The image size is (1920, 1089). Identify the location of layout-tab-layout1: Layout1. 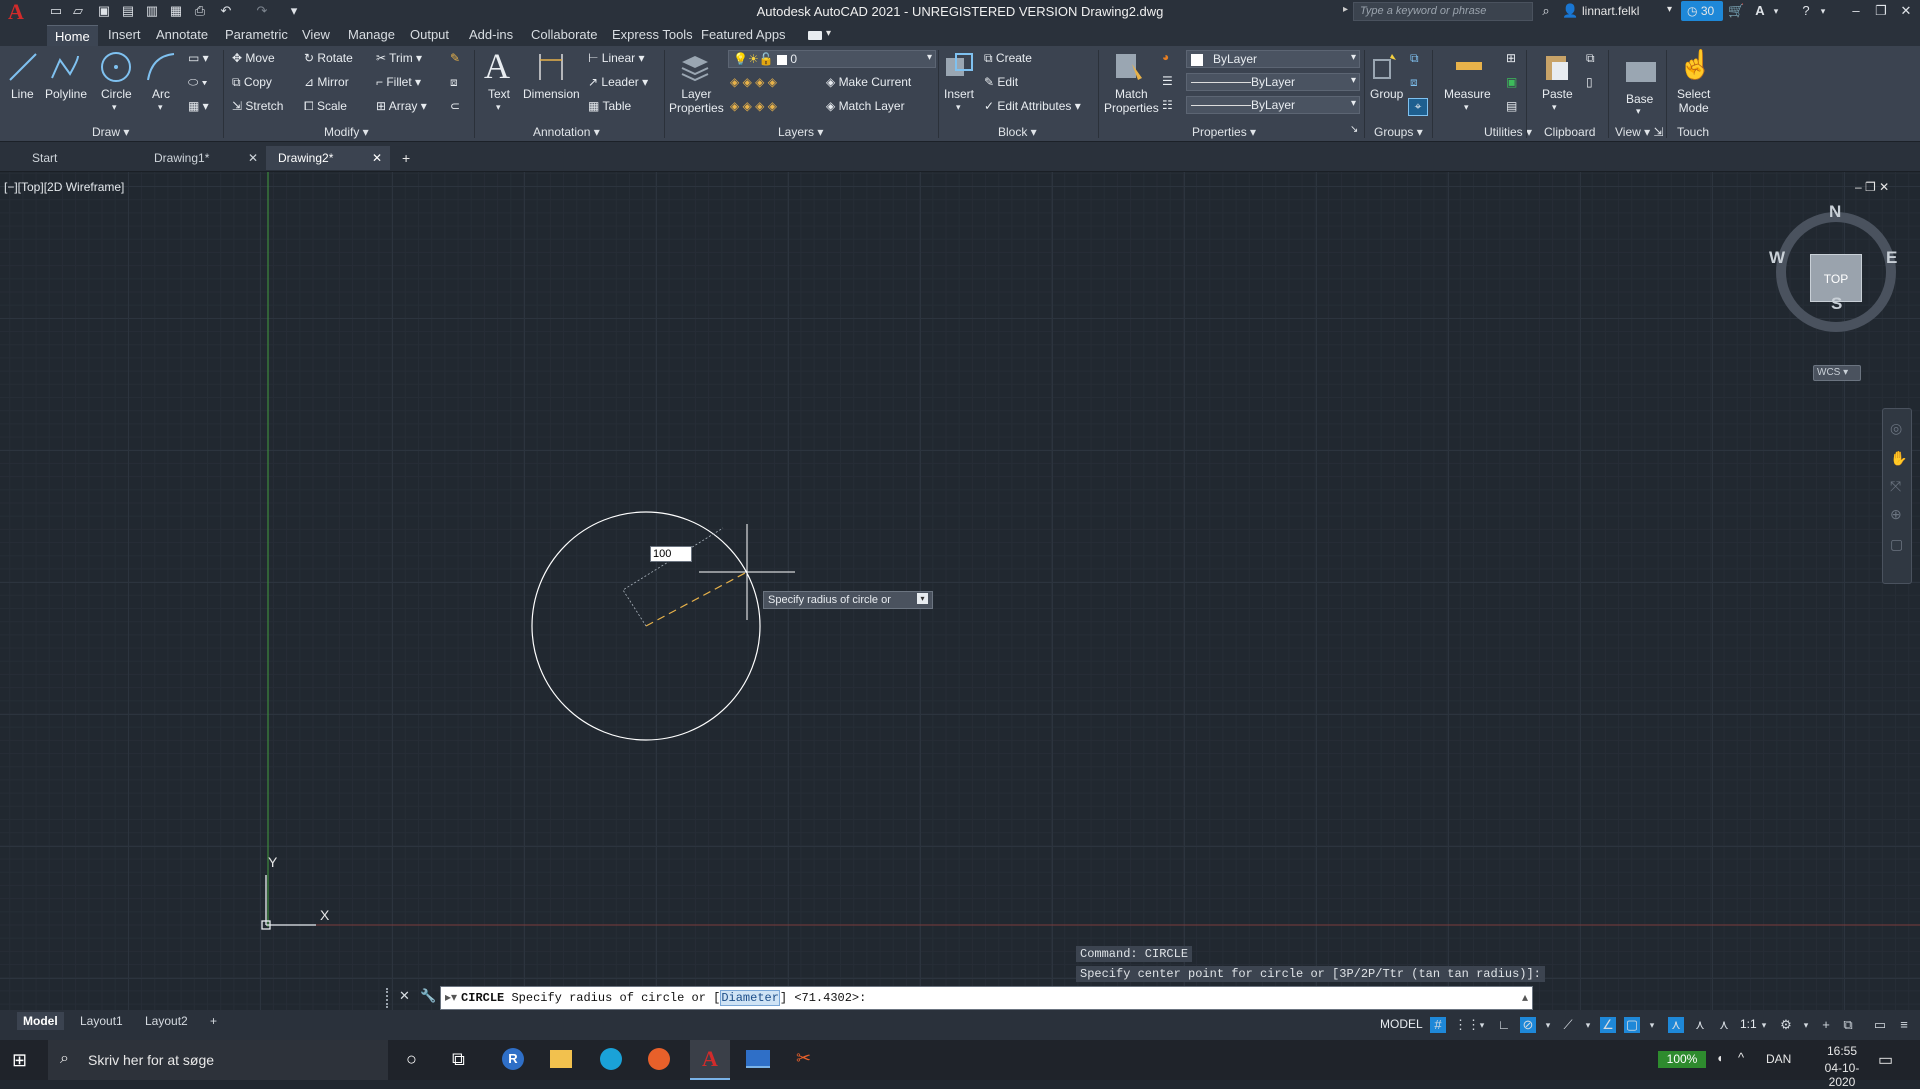
(101, 1021).